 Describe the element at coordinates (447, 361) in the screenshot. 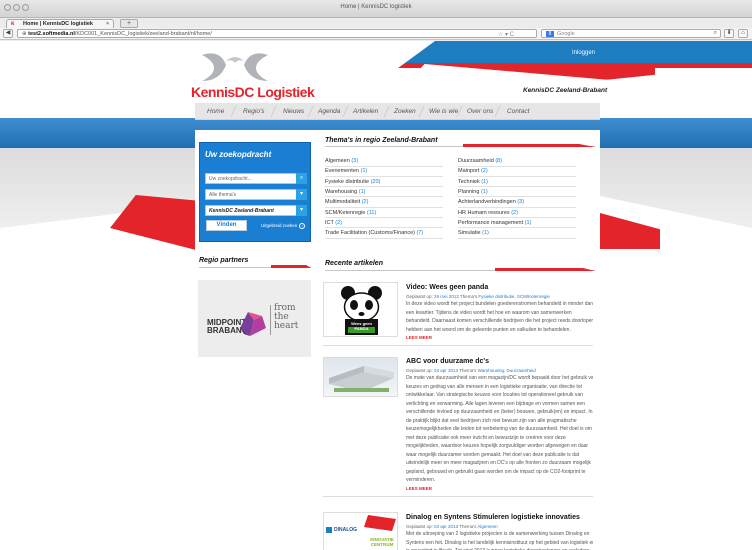

I see `article-title: ABC voor duurzame dc's` at that location.